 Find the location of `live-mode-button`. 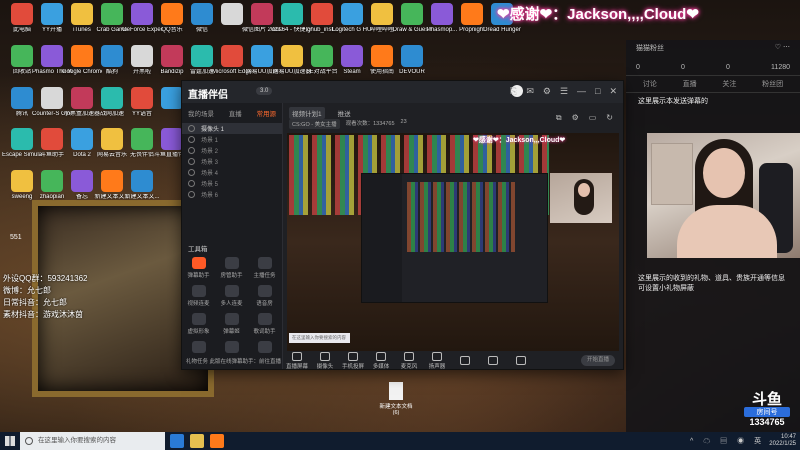

live-mode-button is located at coordinates (493, 361).